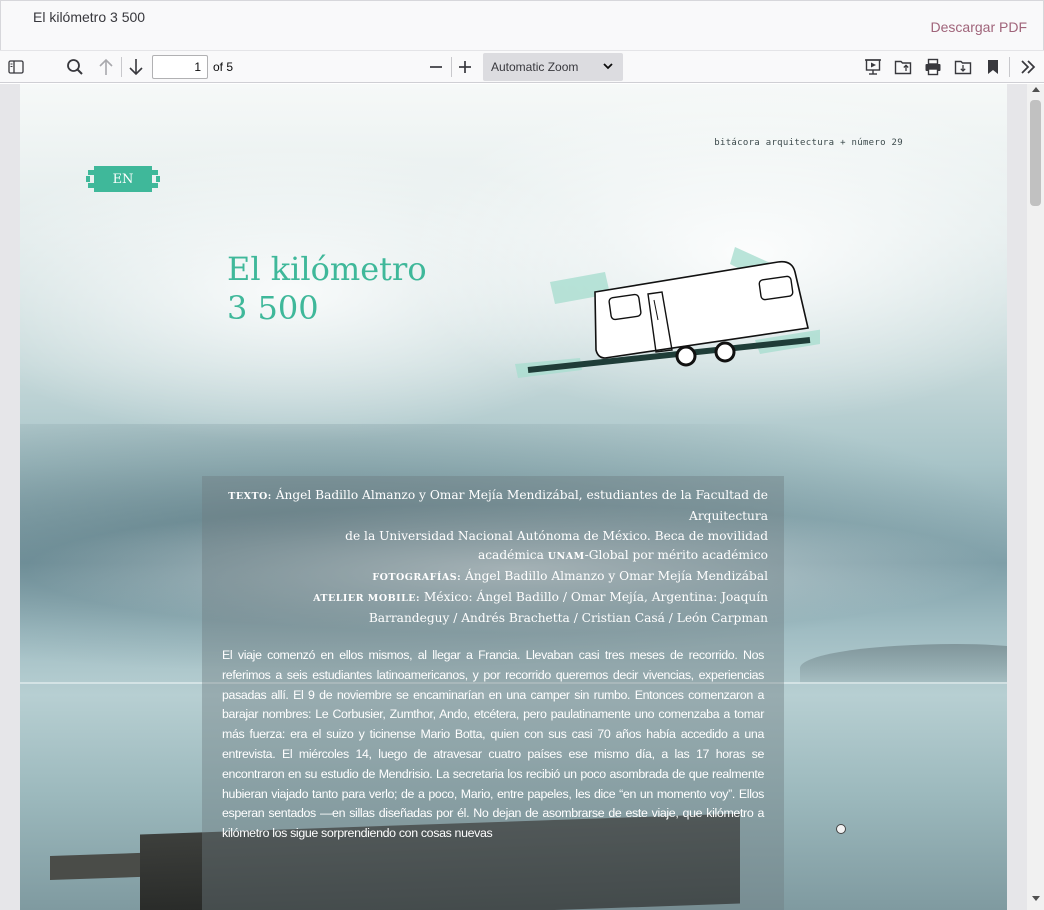  What do you see at coordinates (808, 143) in the screenshot?
I see `journal-header: bitácora arquitectura + número 29` at bounding box center [808, 143].